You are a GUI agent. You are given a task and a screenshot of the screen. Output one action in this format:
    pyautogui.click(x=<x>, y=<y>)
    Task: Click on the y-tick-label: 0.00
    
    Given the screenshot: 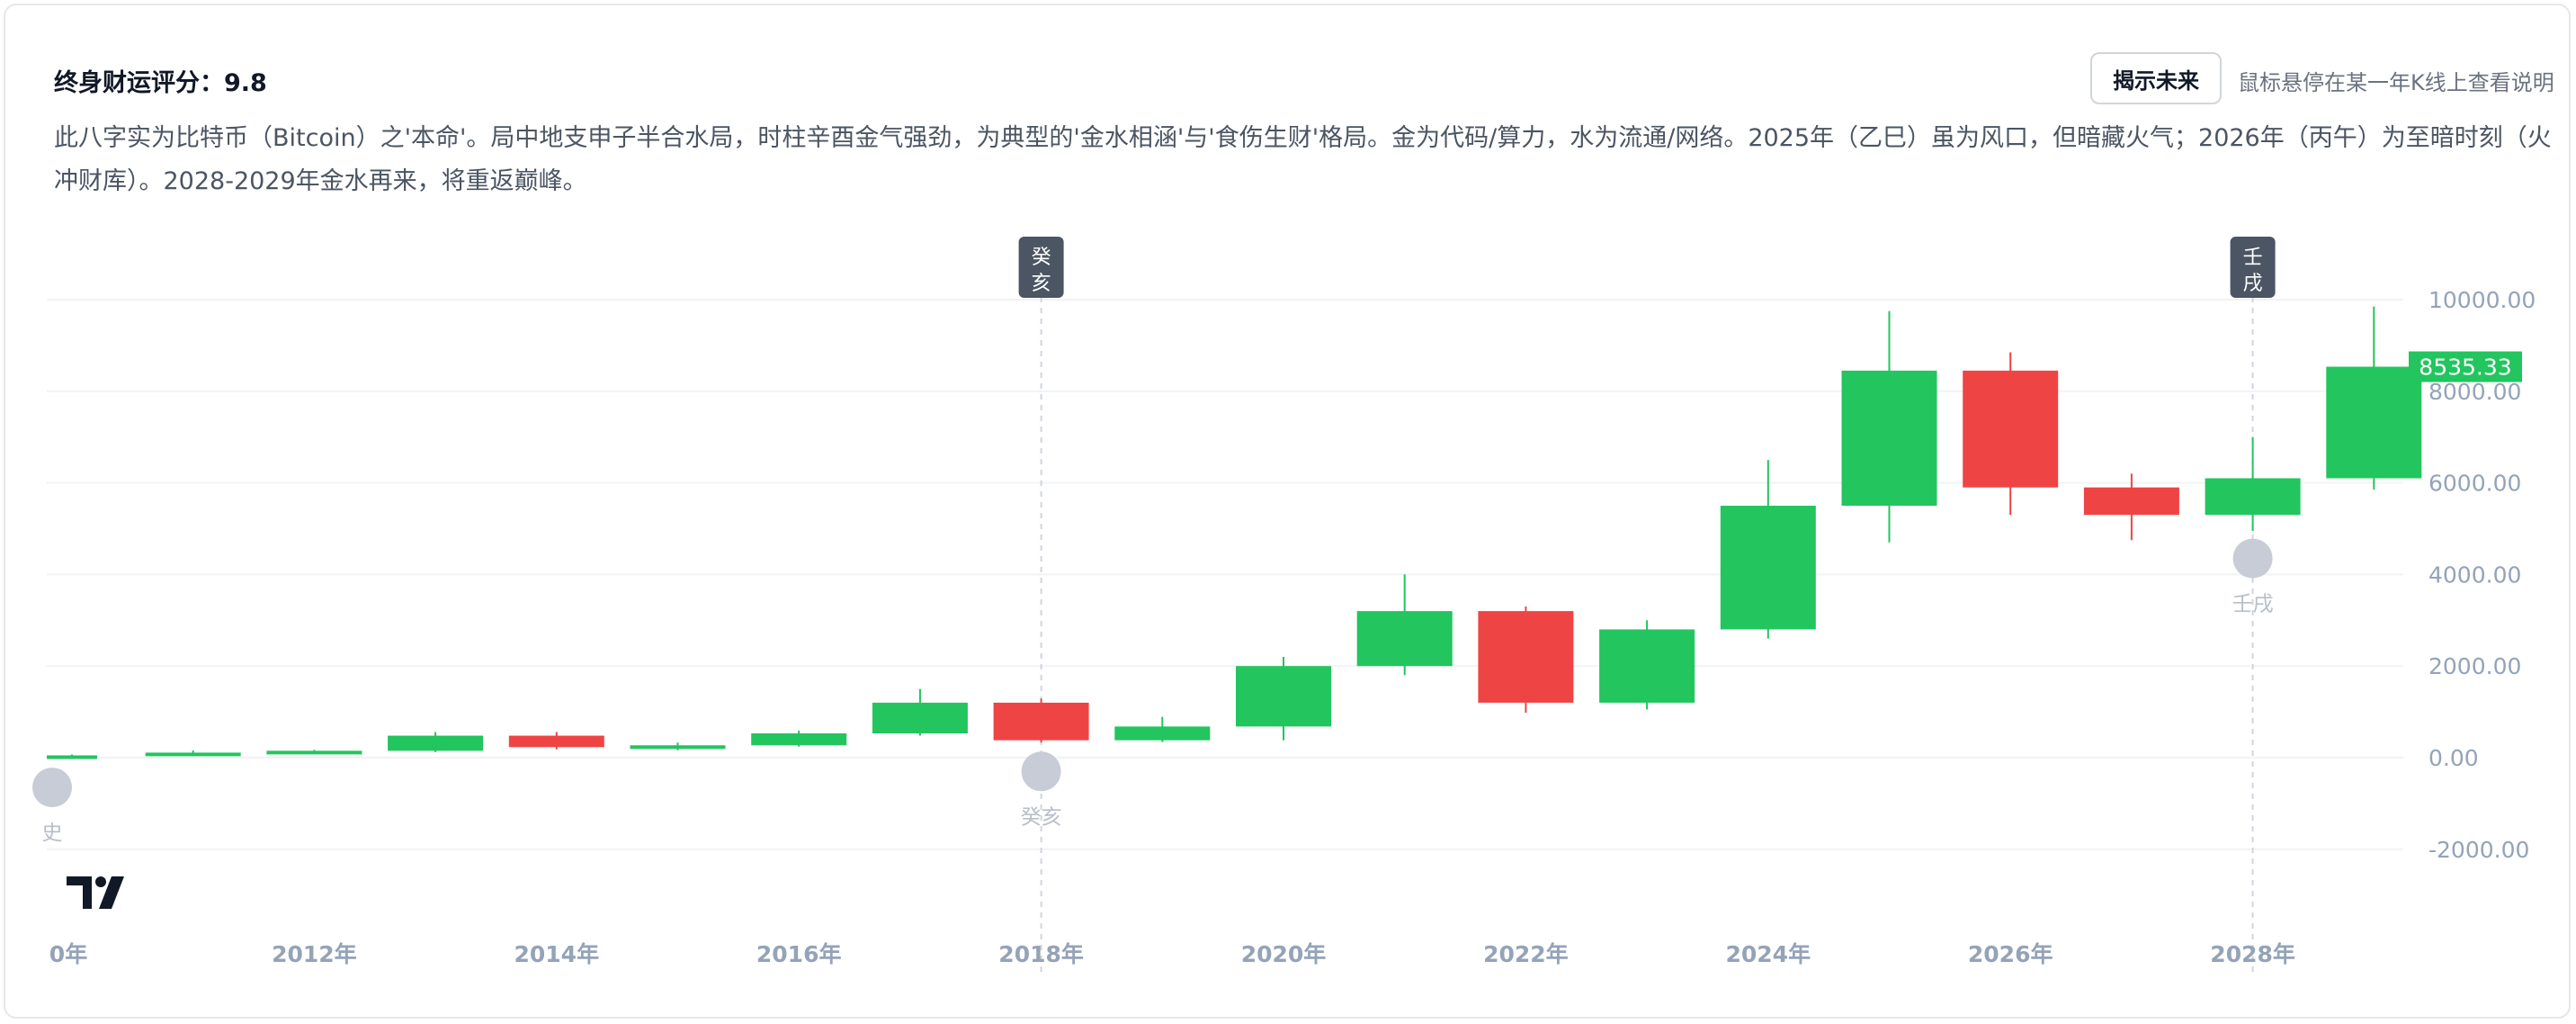 What is the action you would take?
    pyautogui.click(x=2453, y=758)
    